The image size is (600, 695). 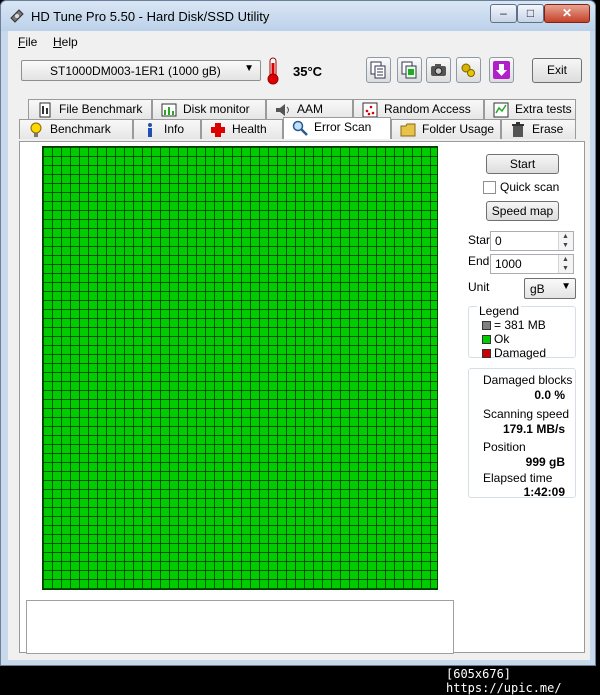 I want to click on start-spinner: ▲ ▼, so click(x=565, y=241).